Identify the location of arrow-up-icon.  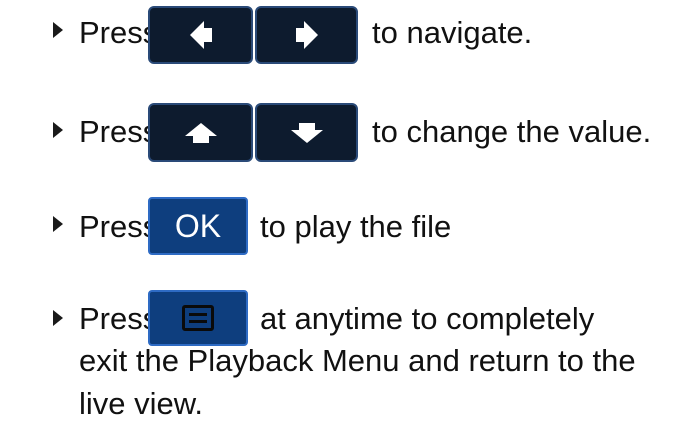
(200, 132).